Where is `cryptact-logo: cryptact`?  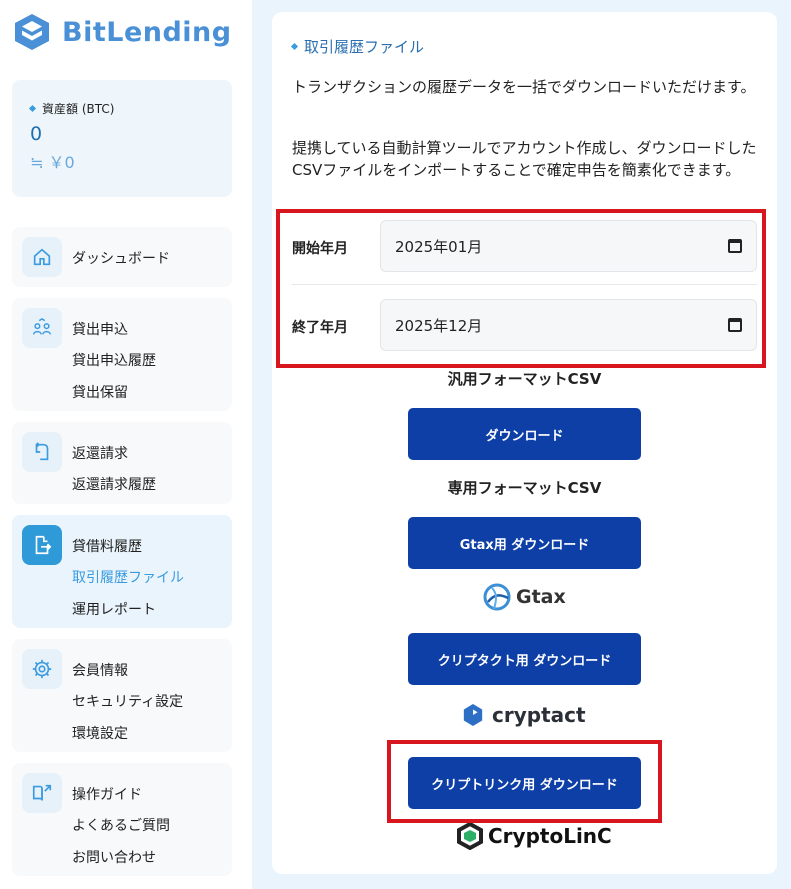
cryptact-logo: cryptact is located at coordinates (524, 715).